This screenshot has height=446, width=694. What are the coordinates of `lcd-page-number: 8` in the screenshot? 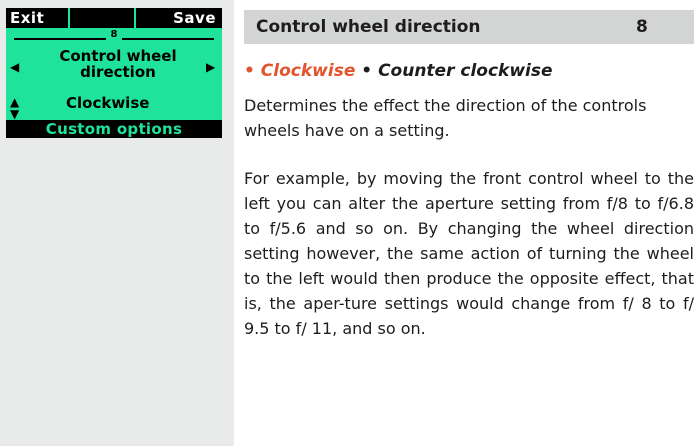 It's located at (114, 34).